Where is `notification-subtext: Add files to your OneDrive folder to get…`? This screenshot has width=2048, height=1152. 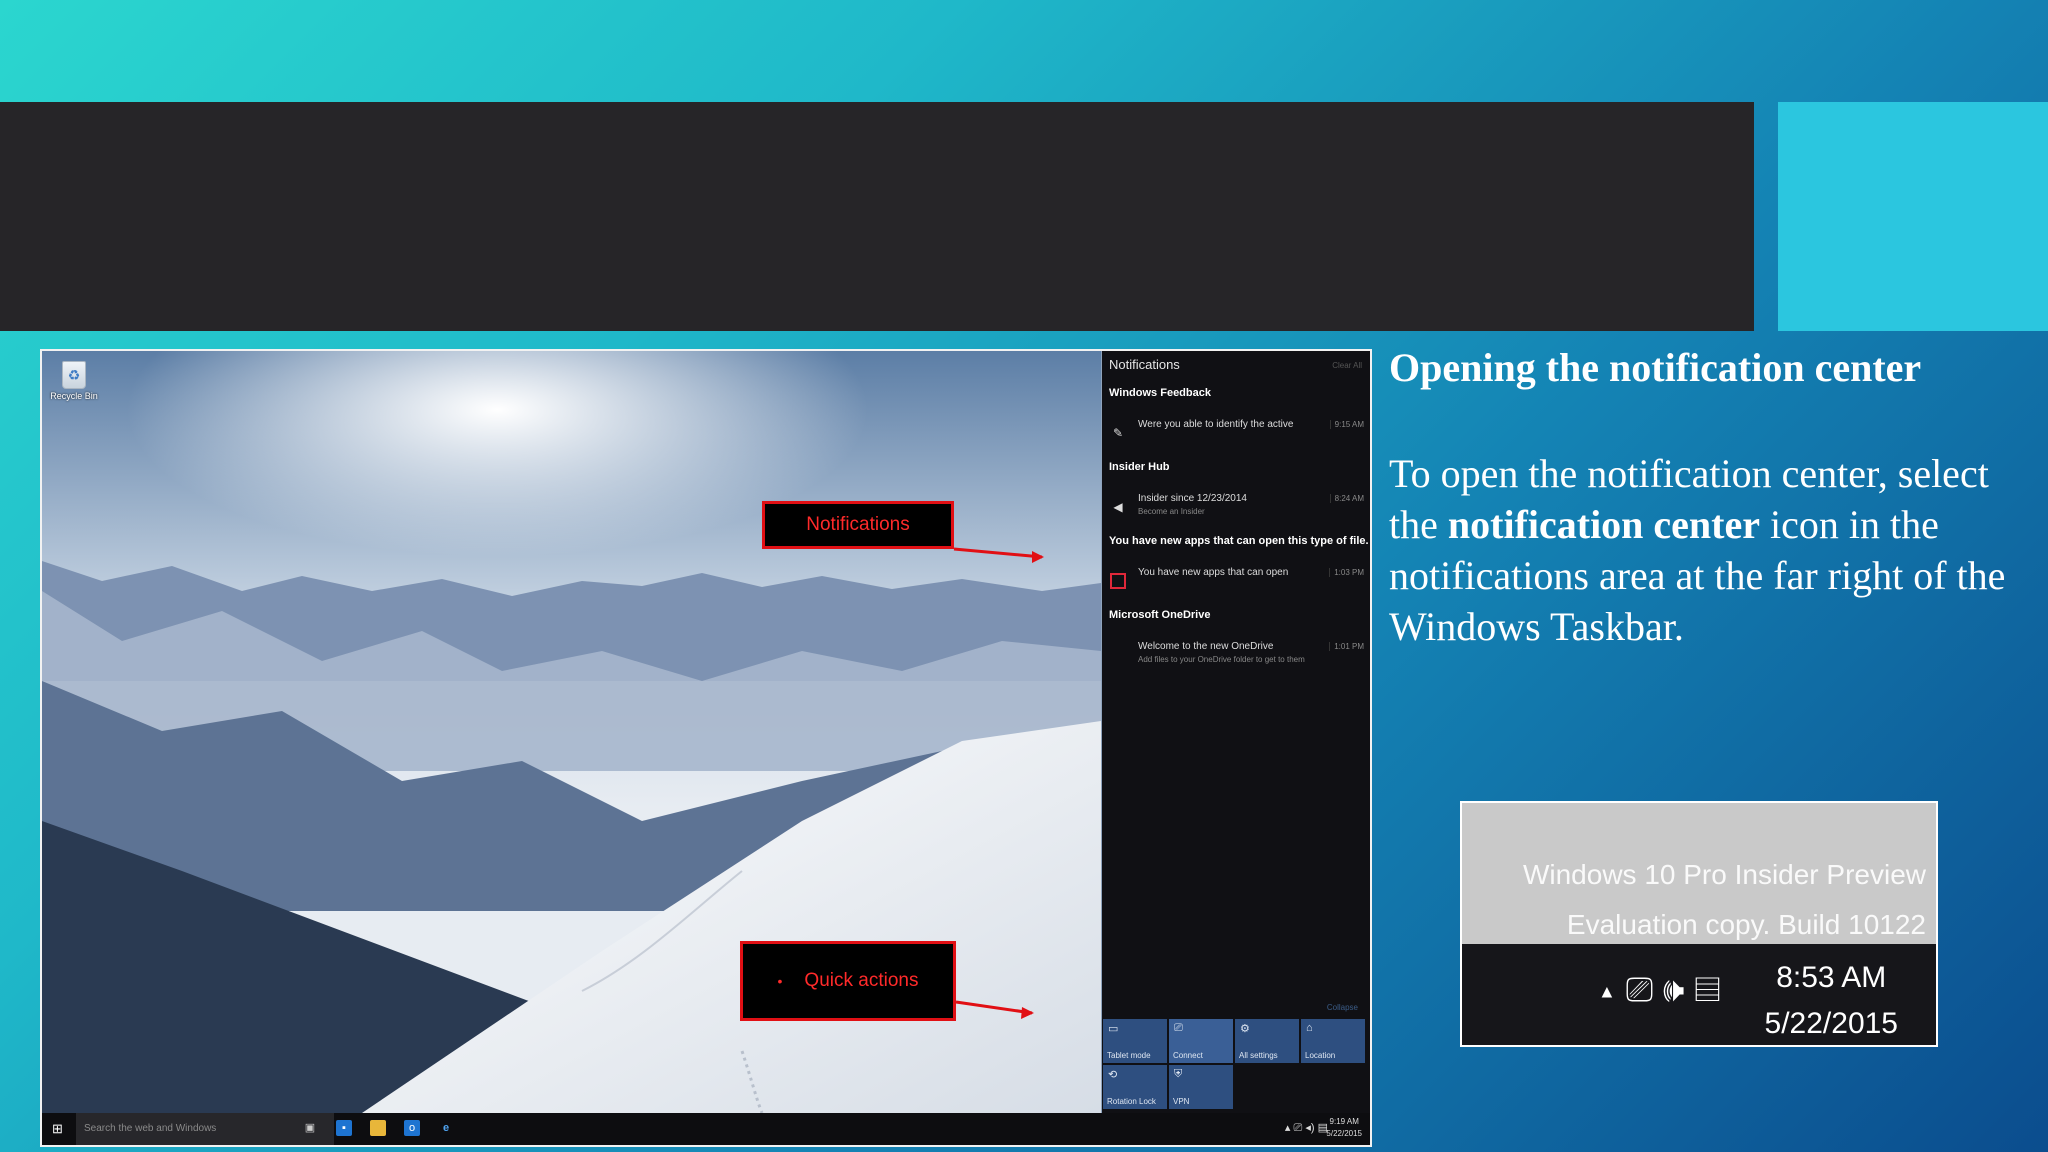 notification-subtext: Add files to your OneDrive folder to get… is located at coordinates (1221, 659).